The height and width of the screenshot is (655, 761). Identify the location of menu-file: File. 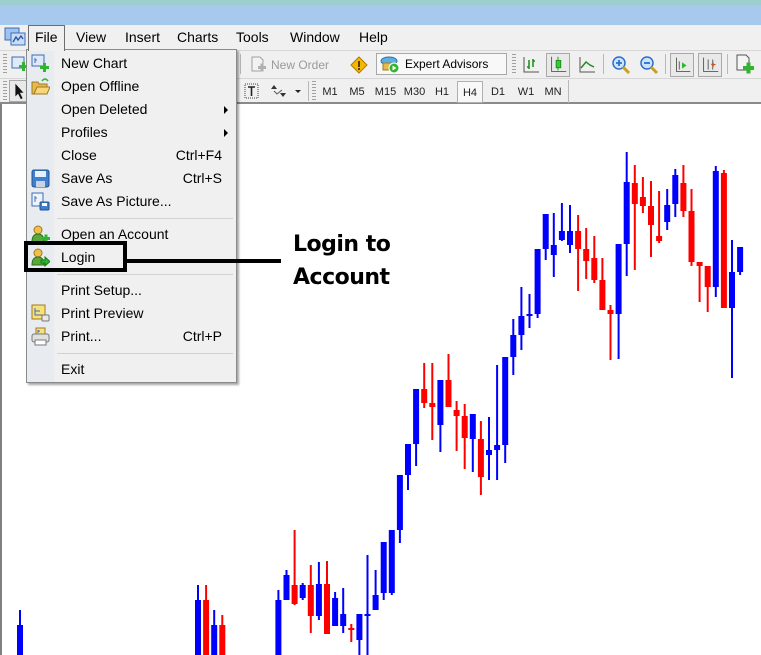
(46, 38).